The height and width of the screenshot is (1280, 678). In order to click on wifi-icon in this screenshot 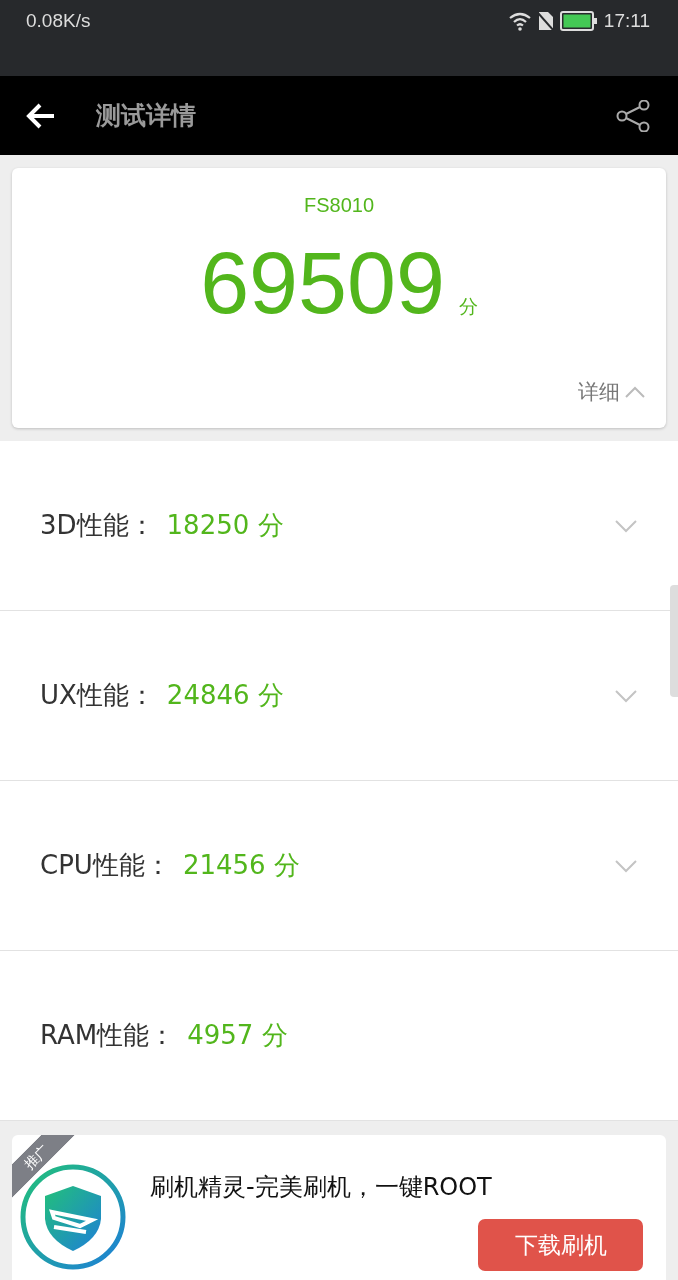, I will do `click(519, 21)`.